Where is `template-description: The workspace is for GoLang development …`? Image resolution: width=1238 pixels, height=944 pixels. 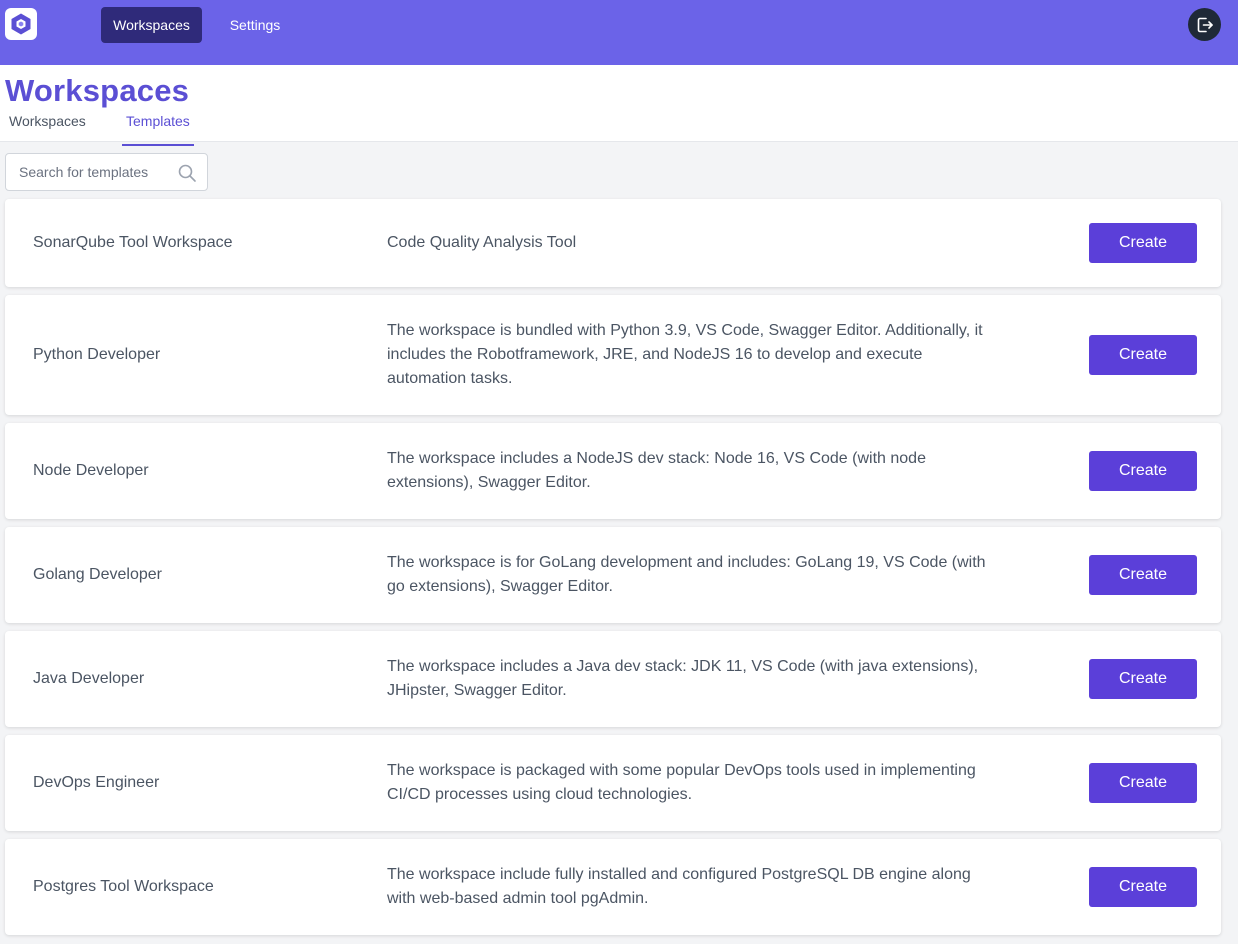
template-description: The workspace is for GoLang development … is located at coordinates (686, 574).